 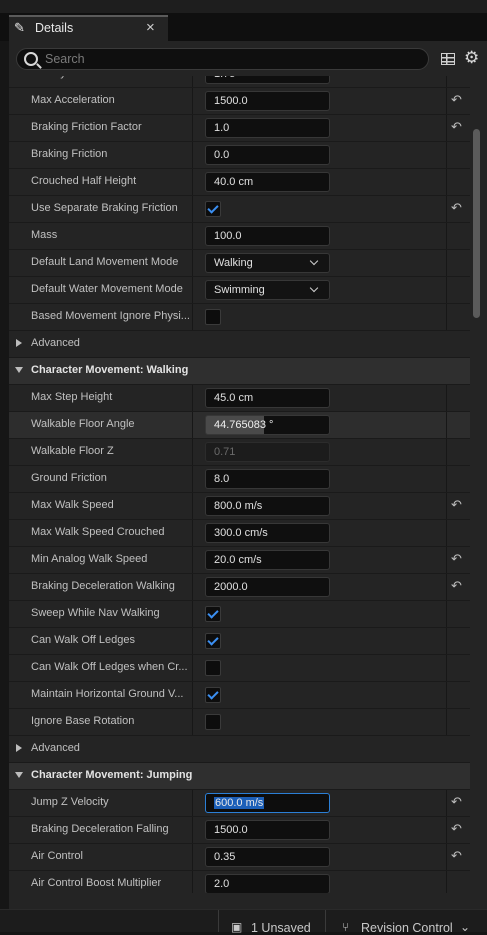 I want to click on property-value-field: 2.0, so click(x=267, y=883).